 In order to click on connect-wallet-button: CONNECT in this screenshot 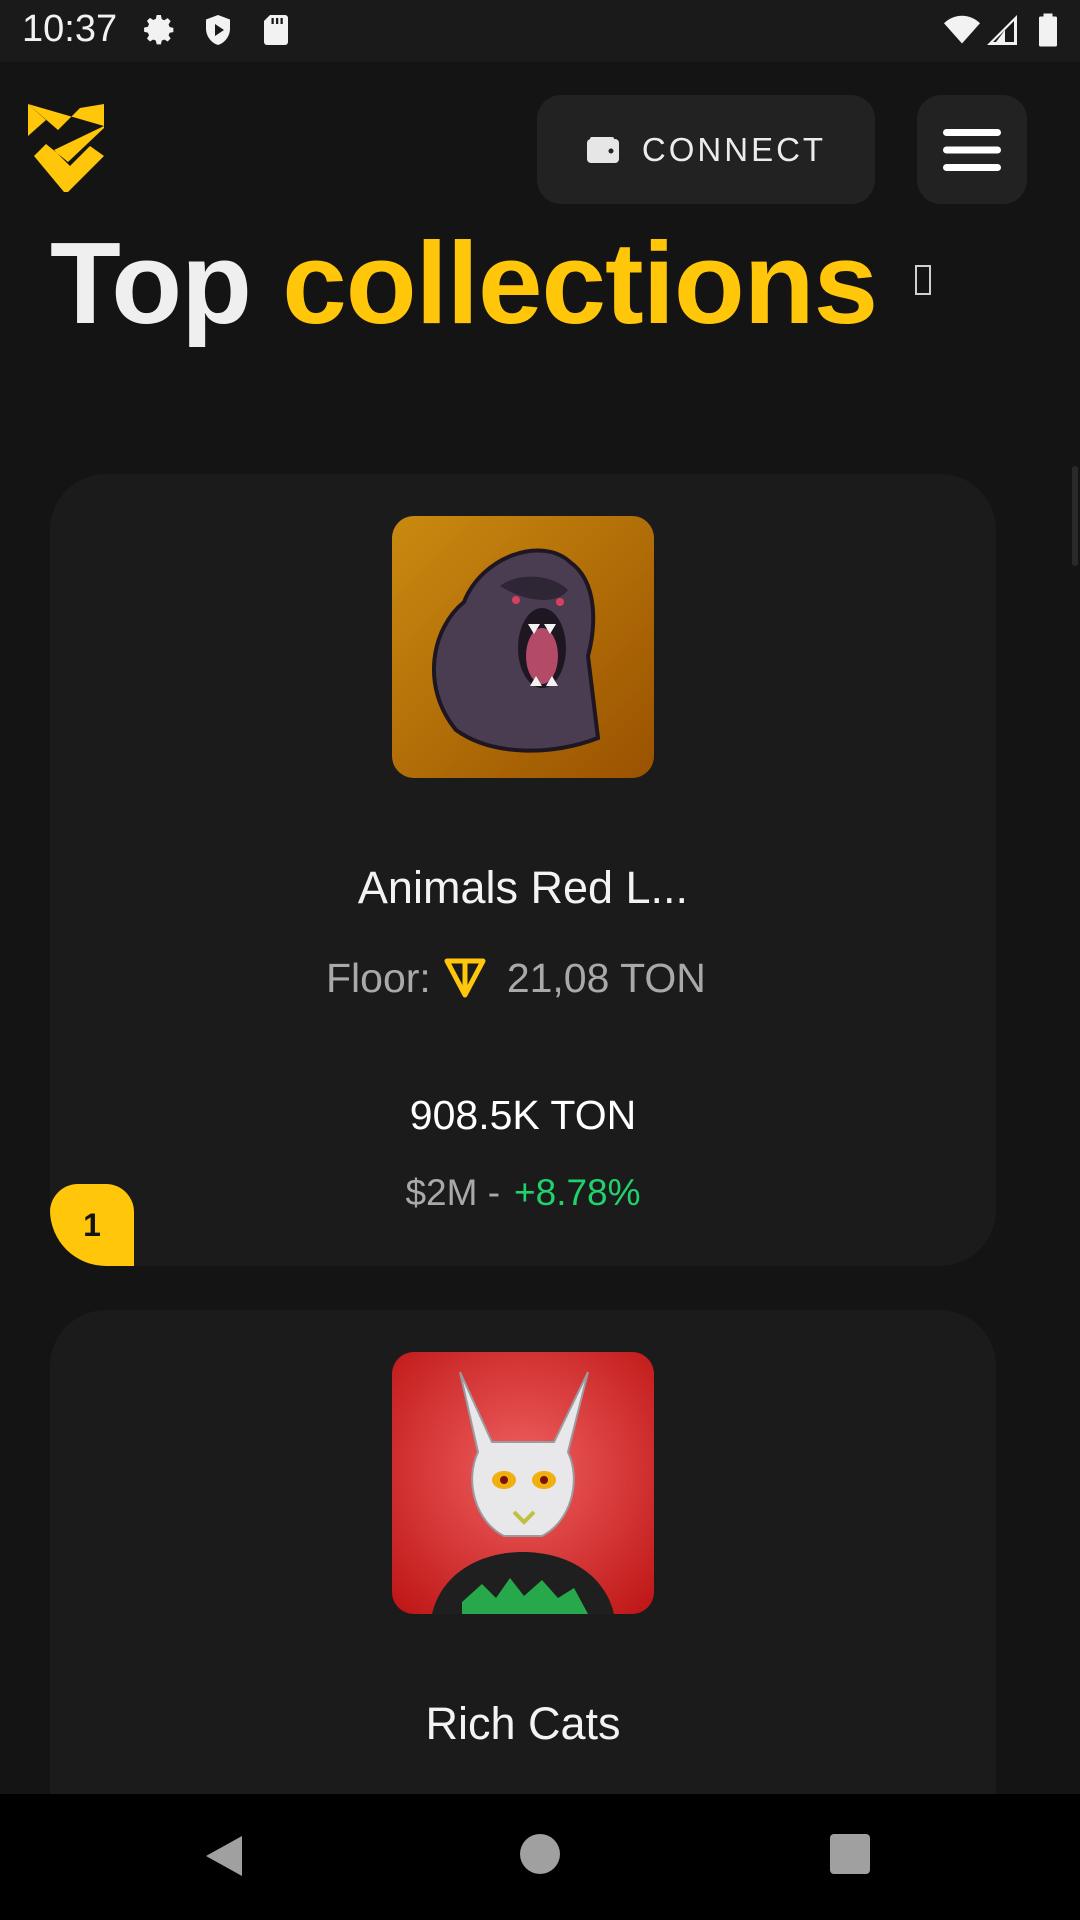, I will do `click(706, 149)`.